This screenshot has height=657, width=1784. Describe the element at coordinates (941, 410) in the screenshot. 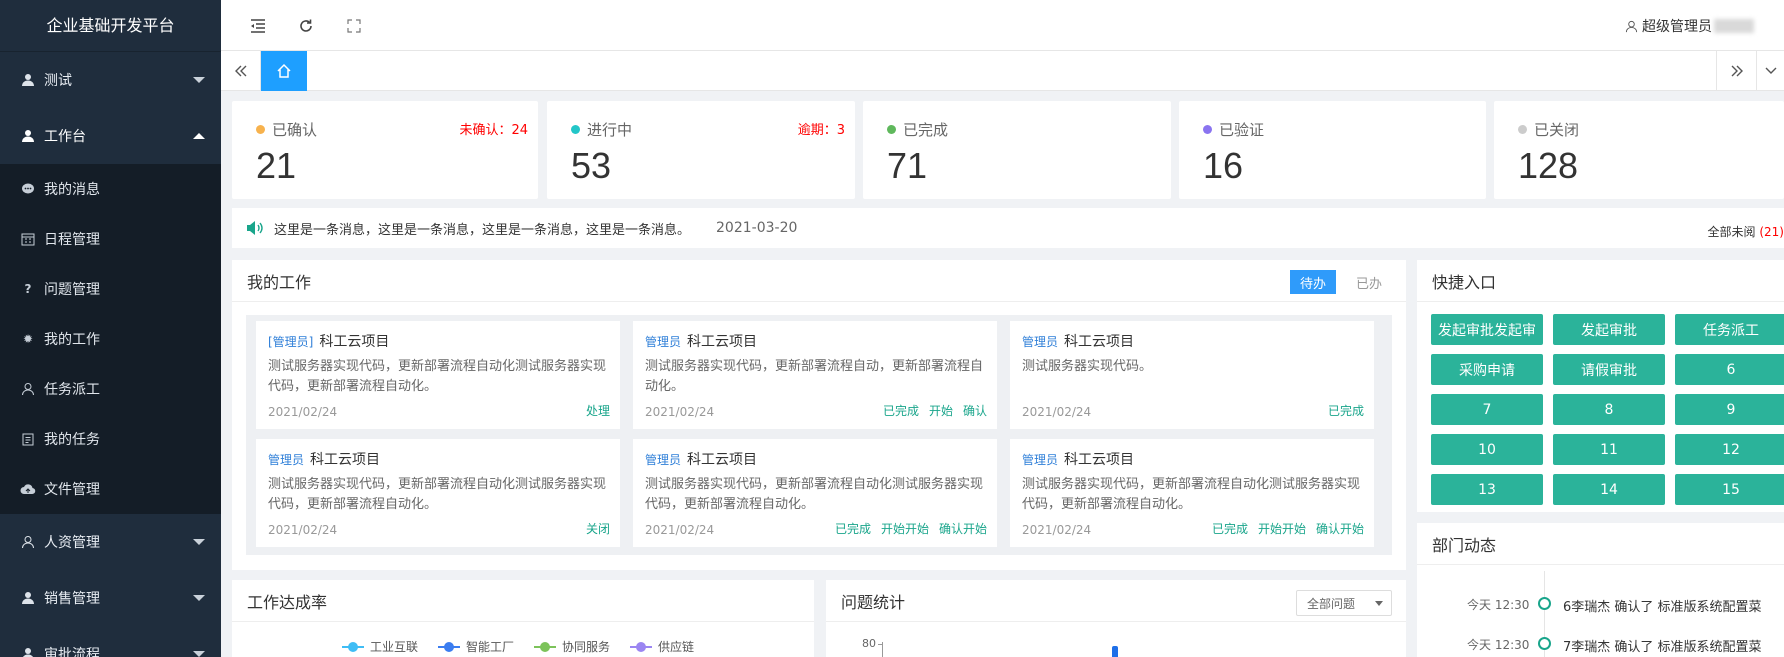

I see `action-start: 开始` at that location.